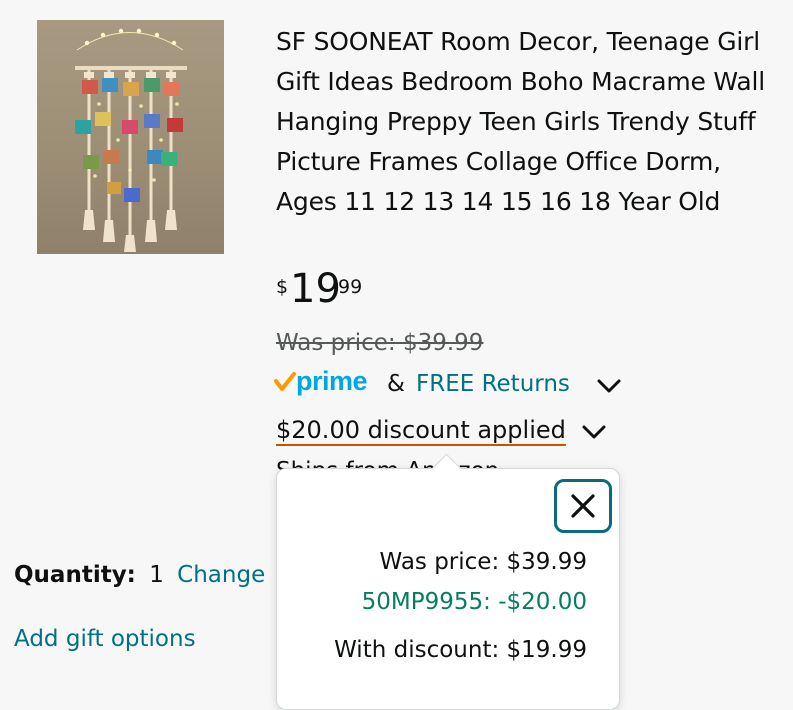 This screenshot has width=793, height=710. What do you see at coordinates (139, 575) in the screenshot?
I see `quantity-row: Quantity: 1 Change` at bounding box center [139, 575].